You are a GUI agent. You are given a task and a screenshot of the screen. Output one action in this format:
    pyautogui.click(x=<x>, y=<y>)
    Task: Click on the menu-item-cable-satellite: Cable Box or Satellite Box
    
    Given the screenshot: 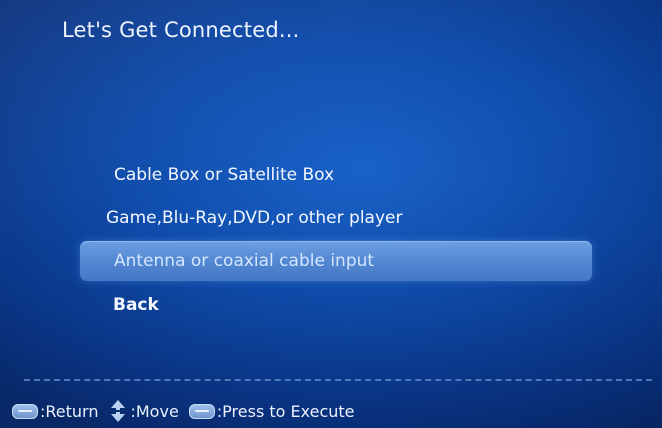 What is the action you would take?
    pyautogui.click(x=224, y=175)
    